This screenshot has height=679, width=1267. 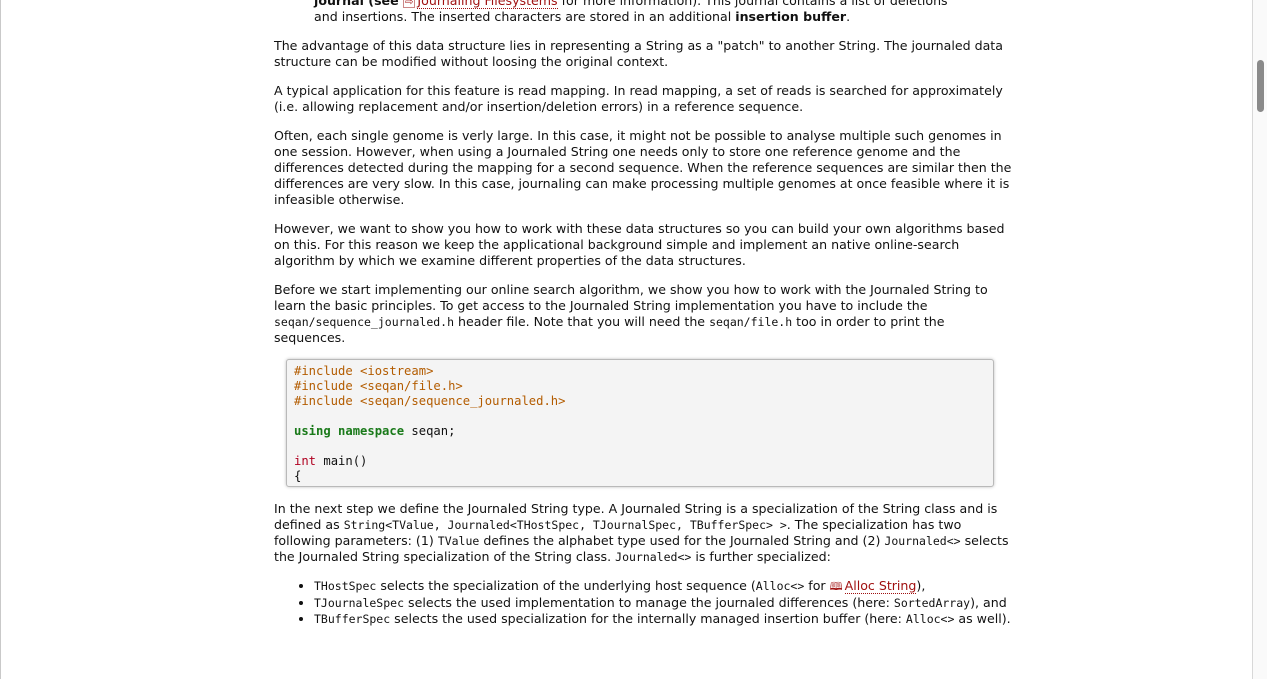 What do you see at coordinates (653, 557) in the screenshot?
I see `journaled-code-2: Journaled<>` at bounding box center [653, 557].